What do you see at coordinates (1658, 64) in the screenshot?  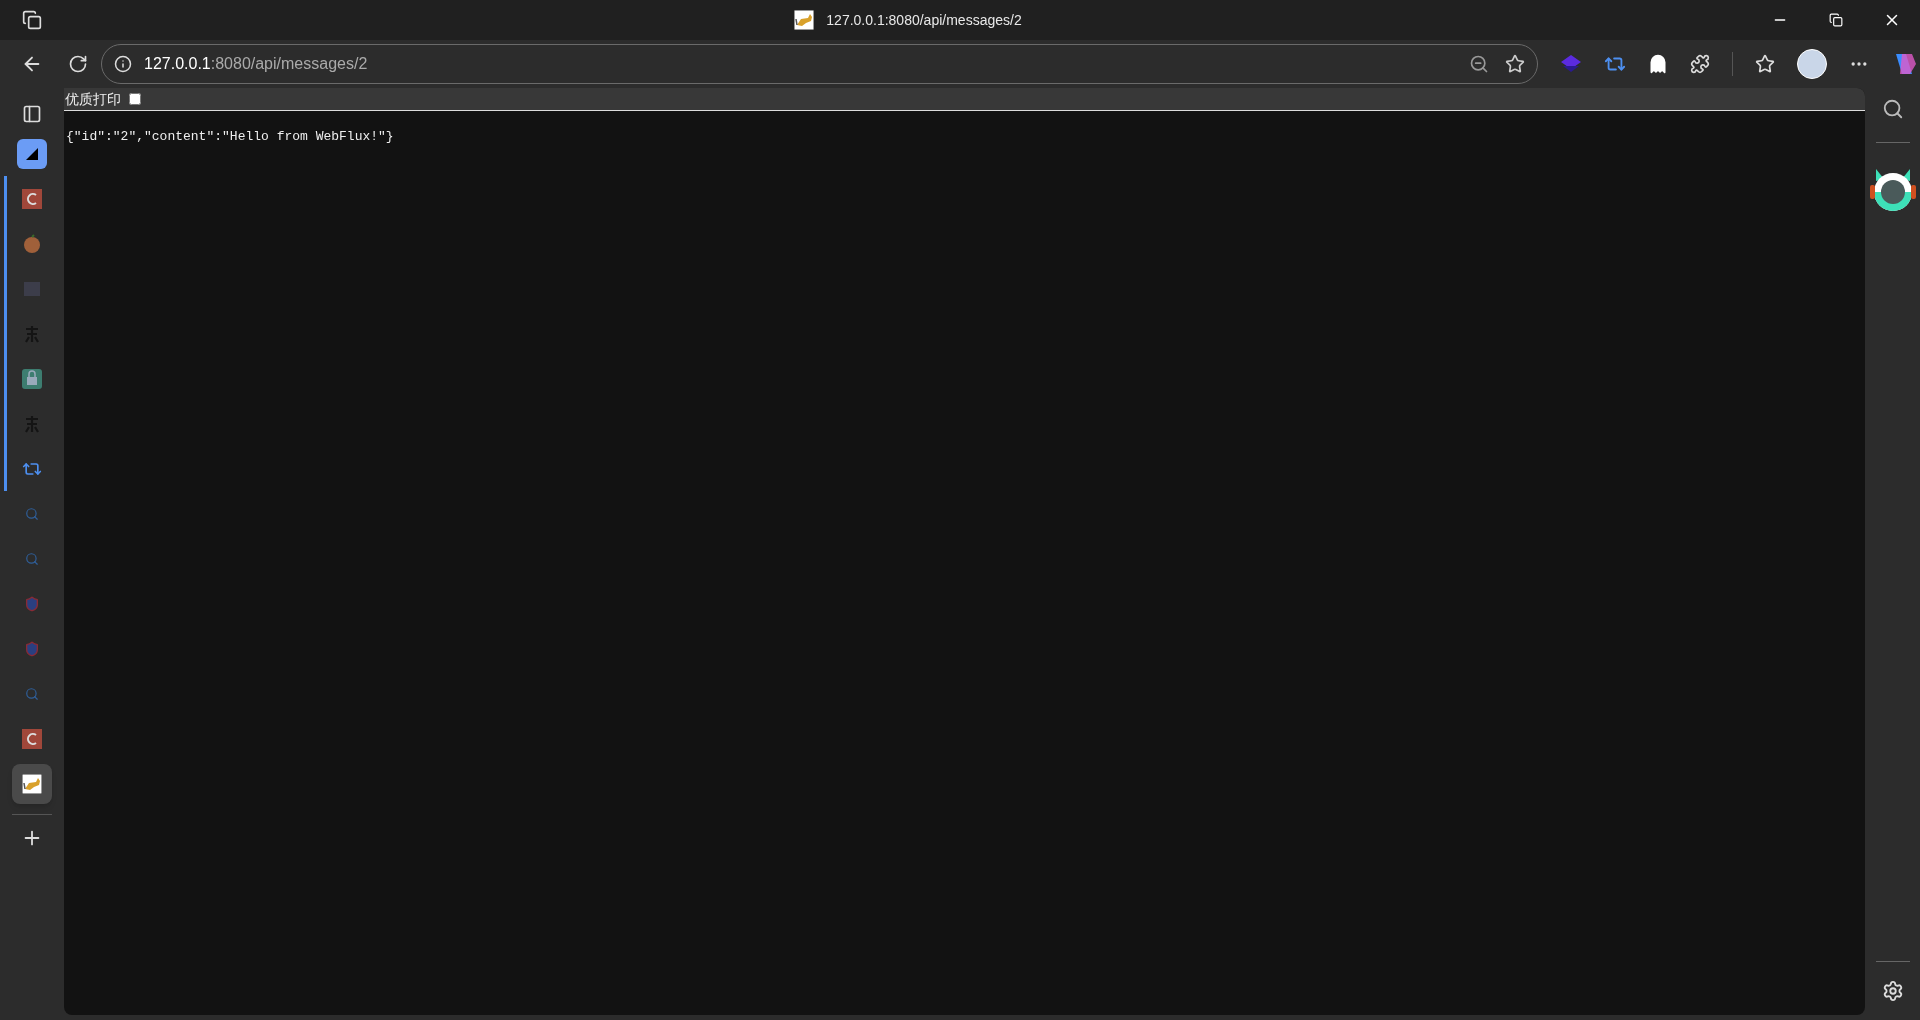 I see `ghost-icon` at bounding box center [1658, 64].